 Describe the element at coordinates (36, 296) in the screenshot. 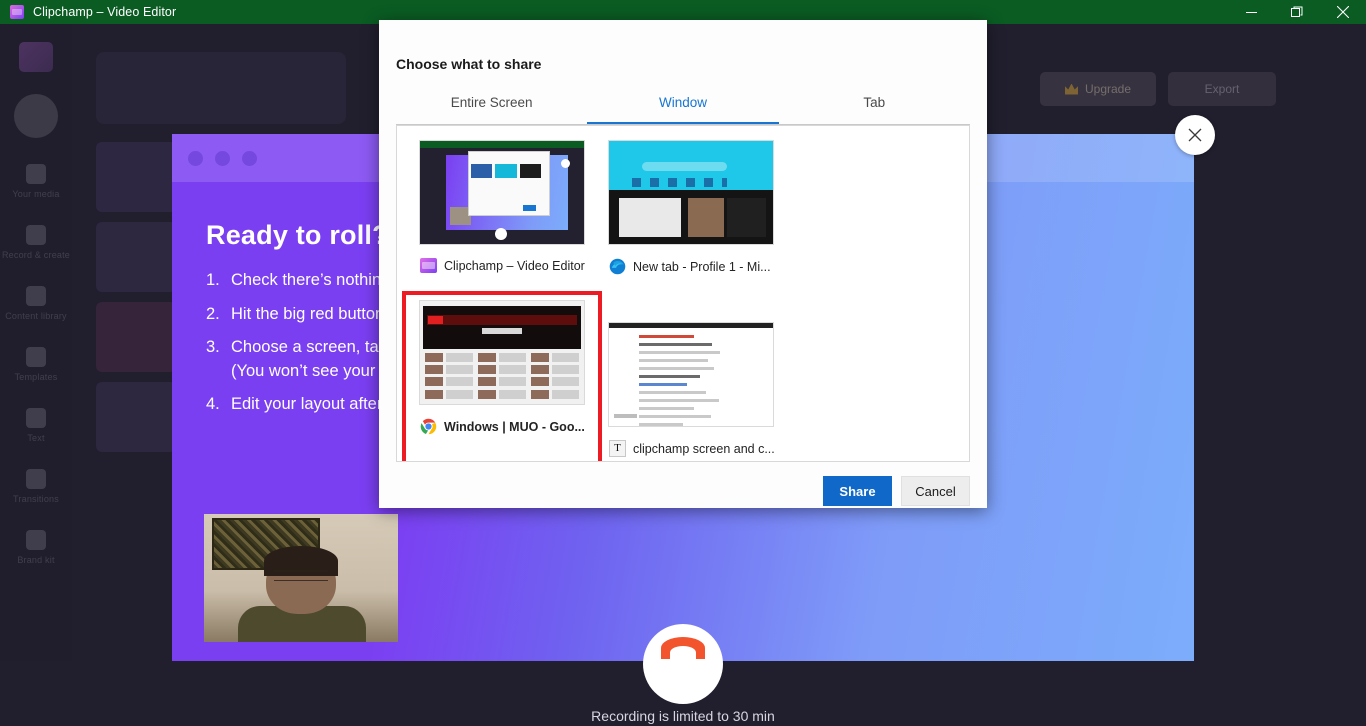

I see `library-icon` at that location.